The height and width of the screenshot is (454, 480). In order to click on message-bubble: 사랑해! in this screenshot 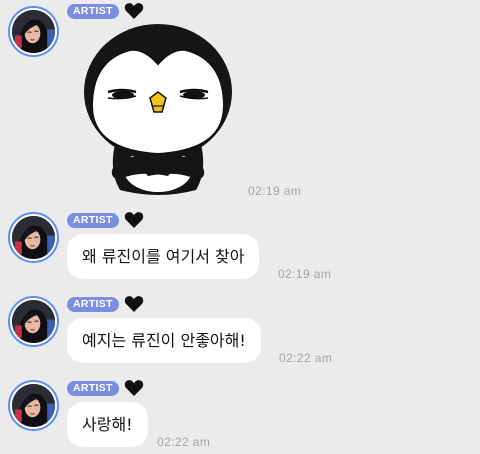, I will do `click(107, 424)`.